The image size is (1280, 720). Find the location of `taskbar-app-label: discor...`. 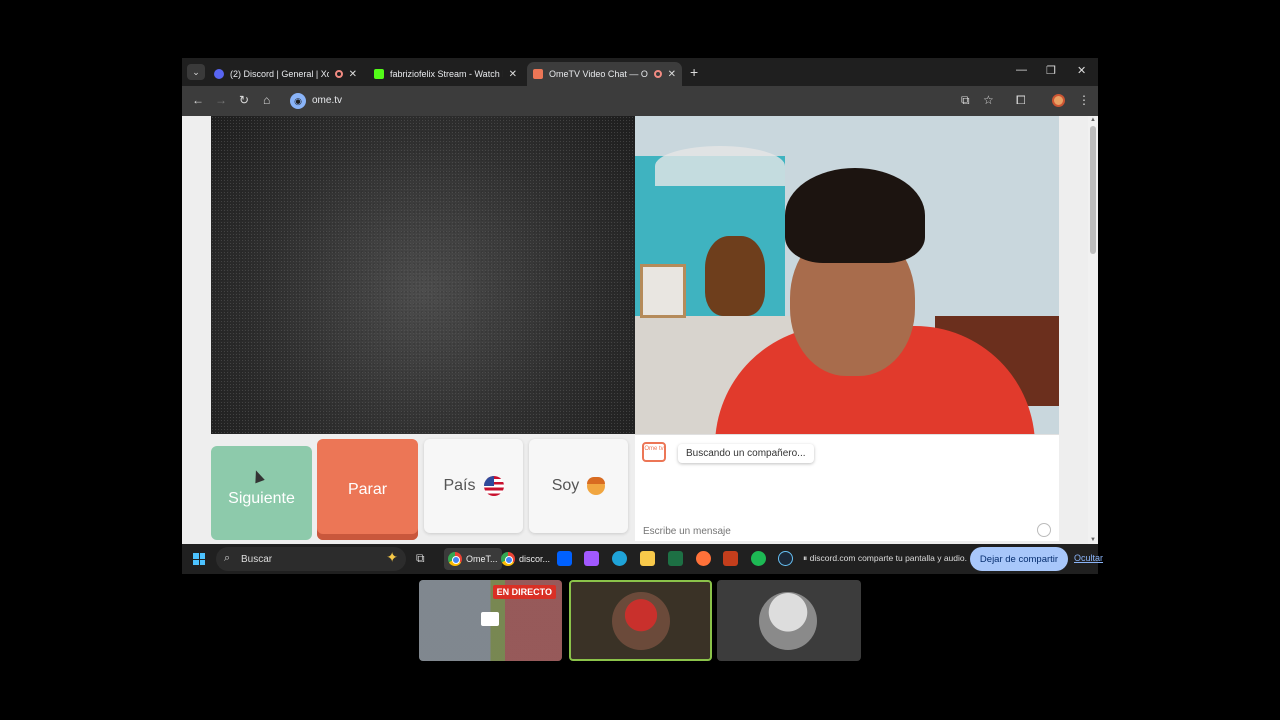

taskbar-app-label: discor... is located at coordinates (535, 559).